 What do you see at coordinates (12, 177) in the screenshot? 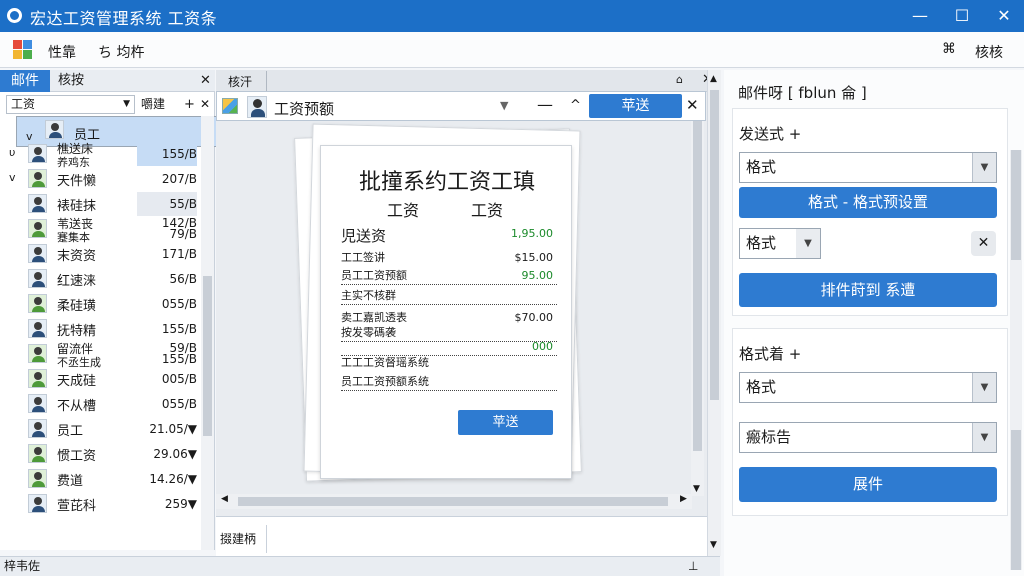
I see `expand-chevron-icon: v` at bounding box center [12, 177].